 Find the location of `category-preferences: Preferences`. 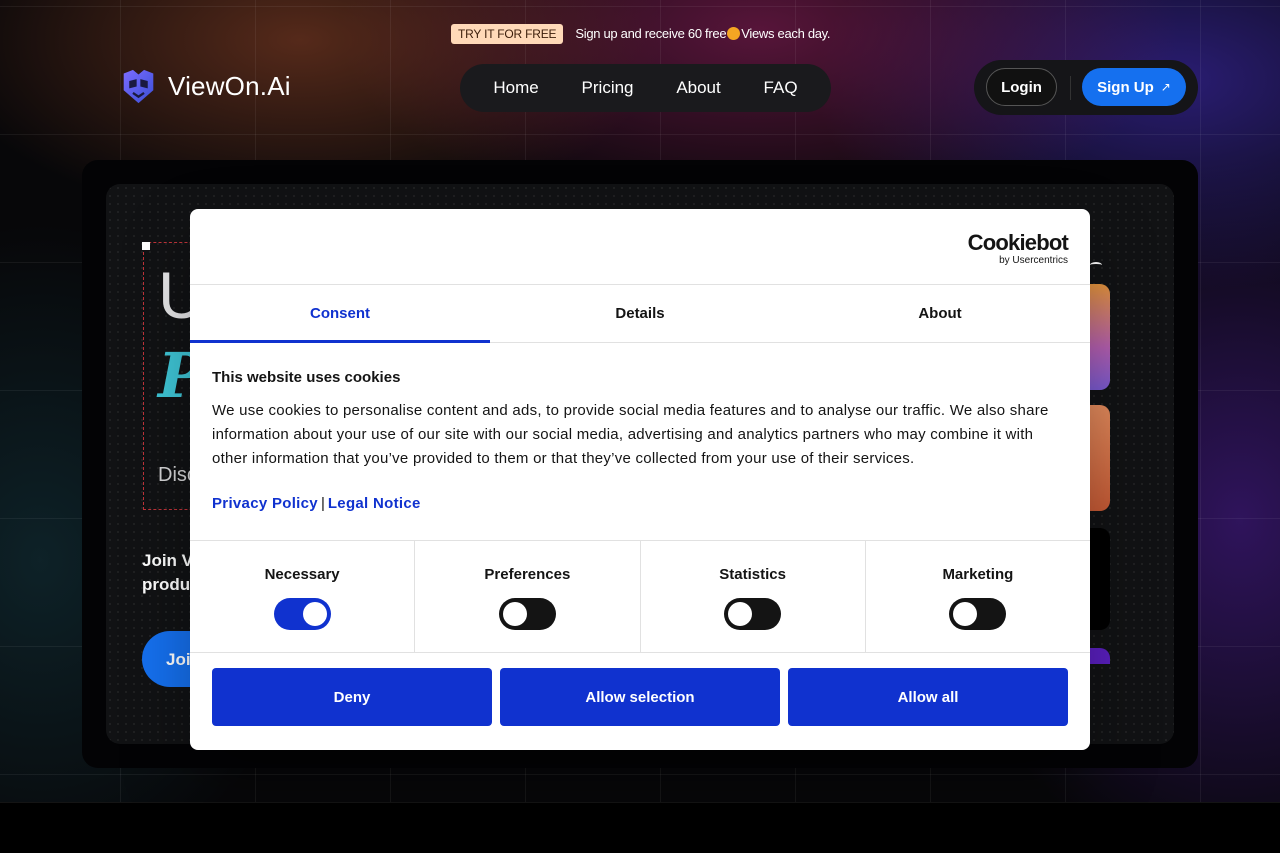

category-preferences: Preferences is located at coordinates (528, 596).